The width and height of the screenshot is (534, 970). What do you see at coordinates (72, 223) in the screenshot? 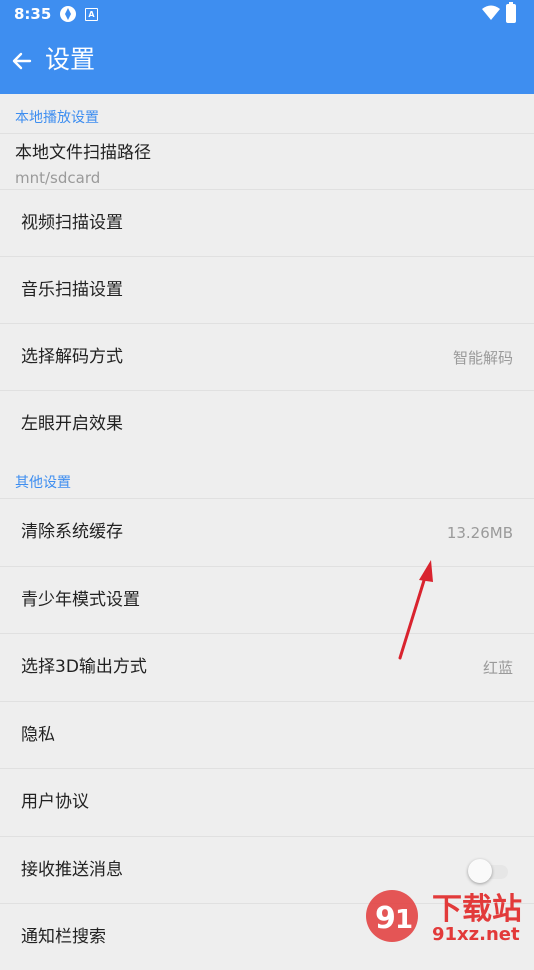
I see `row-label: 视频扫描设置` at bounding box center [72, 223].